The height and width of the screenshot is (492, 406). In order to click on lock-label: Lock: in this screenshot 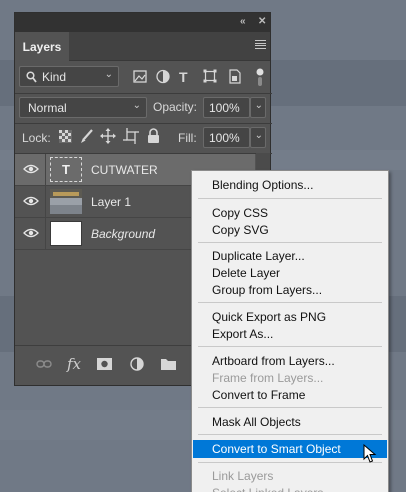, I will do `click(36, 138)`.